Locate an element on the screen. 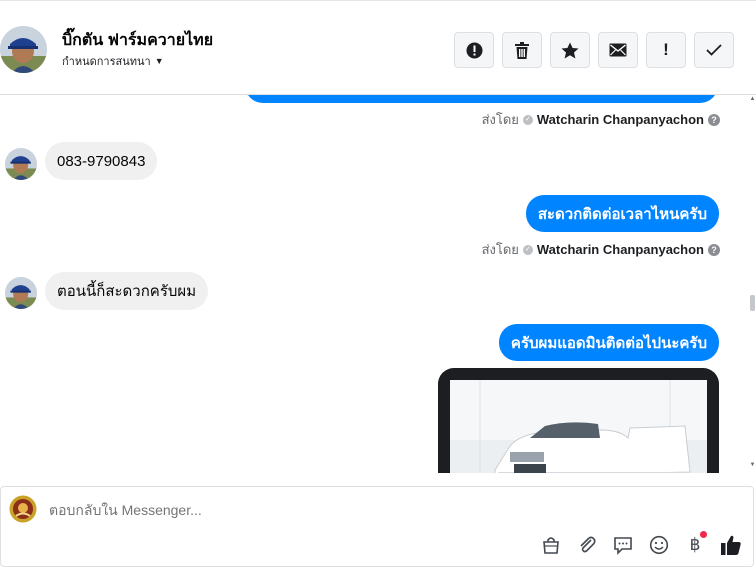 The width and height of the screenshot is (756, 574). shopping-bag-icon is located at coordinates (551, 545).